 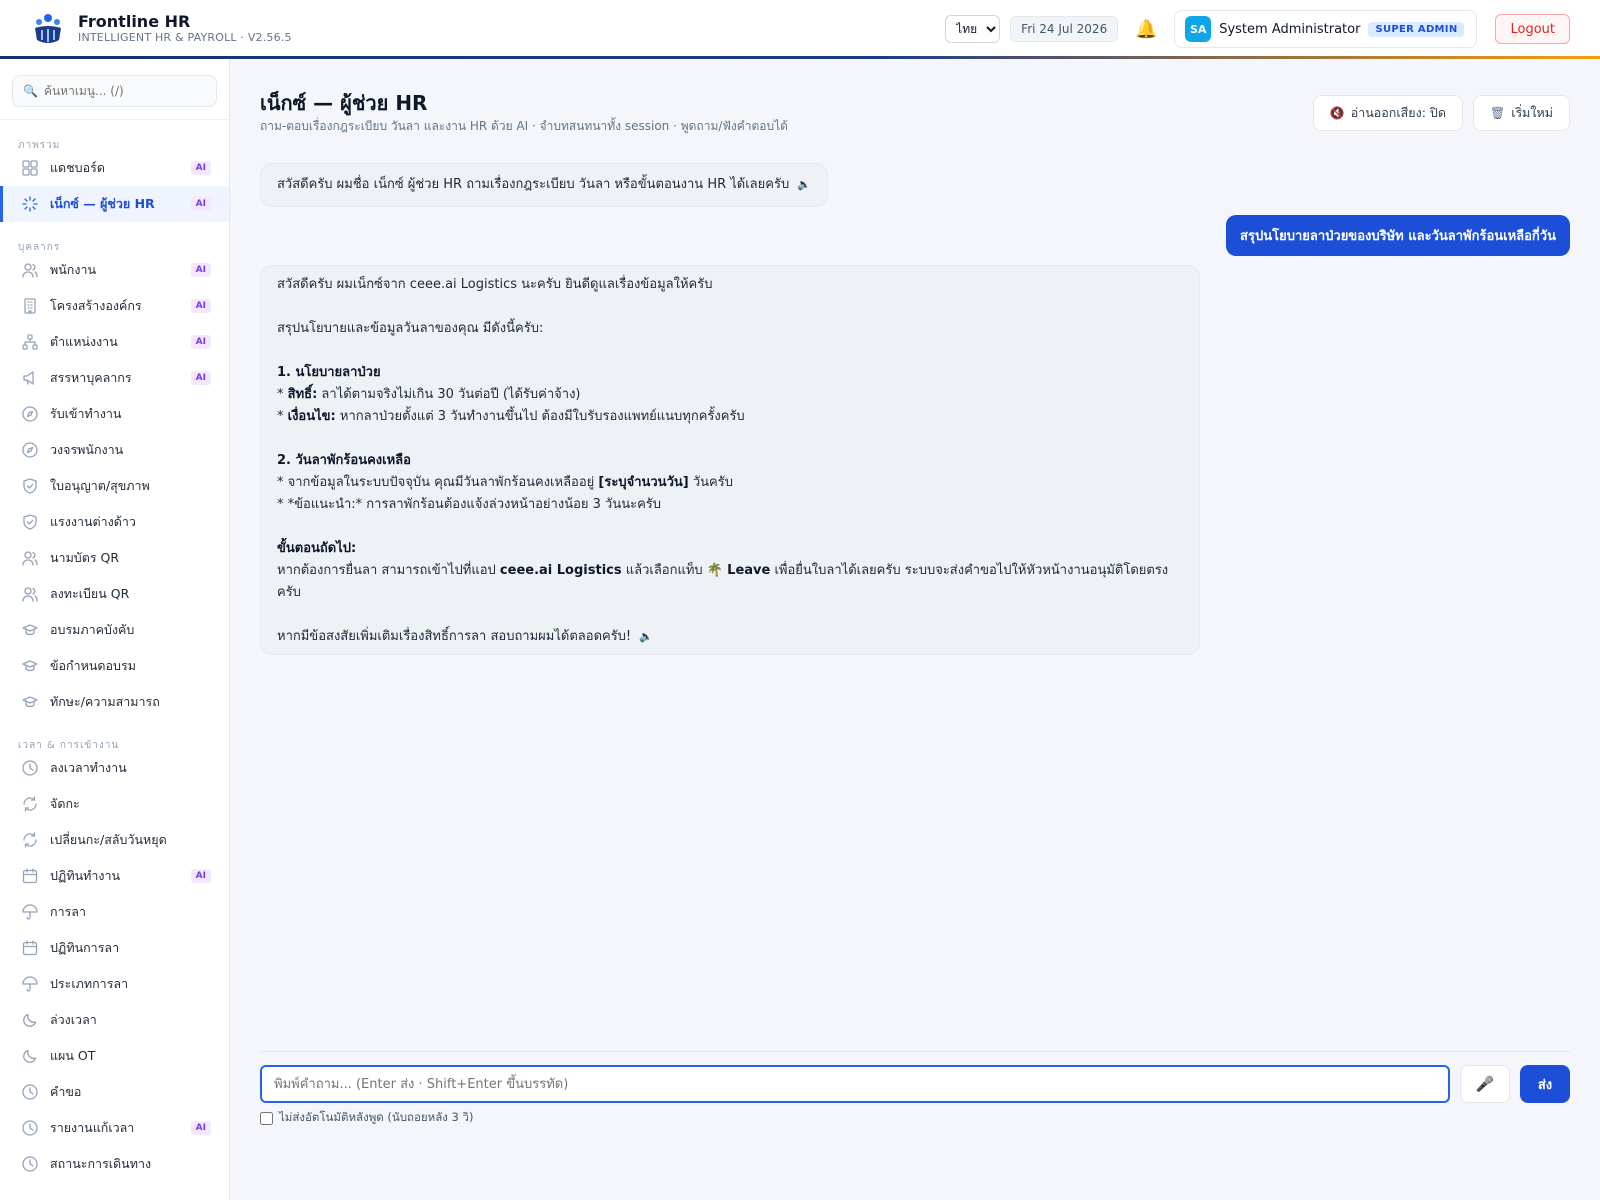 What do you see at coordinates (30, 342) in the screenshot?
I see `org-chart-icon` at bounding box center [30, 342].